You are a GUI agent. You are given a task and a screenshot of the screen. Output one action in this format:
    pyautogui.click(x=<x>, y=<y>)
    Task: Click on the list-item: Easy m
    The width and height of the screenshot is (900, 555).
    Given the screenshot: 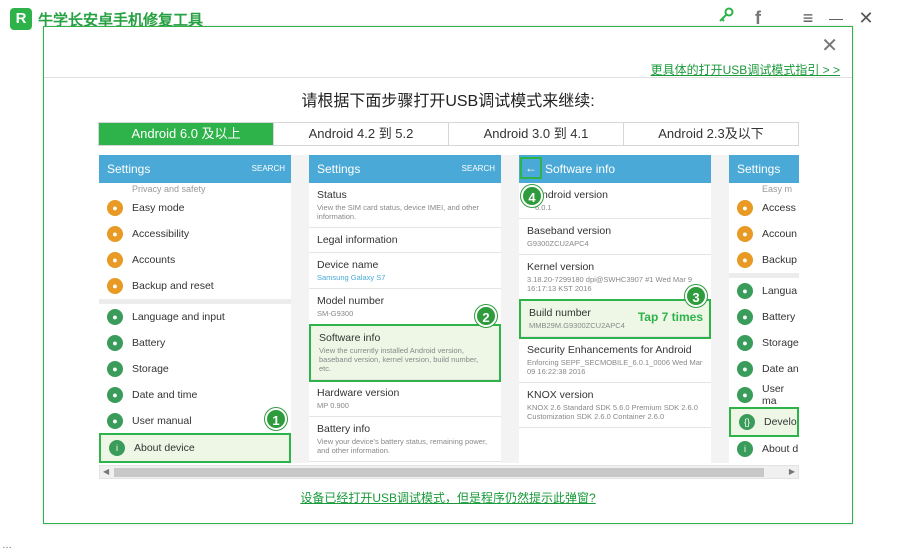 What is the action you would take?
    pyautogui.click(x=777, y=189)
    